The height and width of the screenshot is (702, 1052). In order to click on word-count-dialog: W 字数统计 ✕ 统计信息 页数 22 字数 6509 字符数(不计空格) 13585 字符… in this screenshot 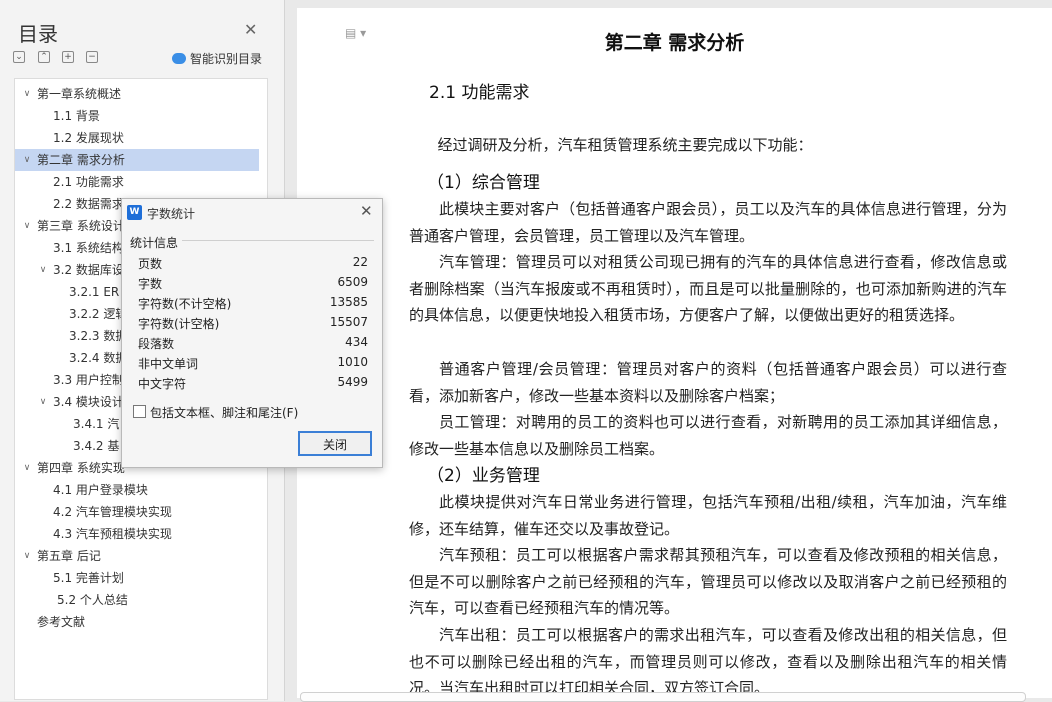, I will do `click(252, 333)`.